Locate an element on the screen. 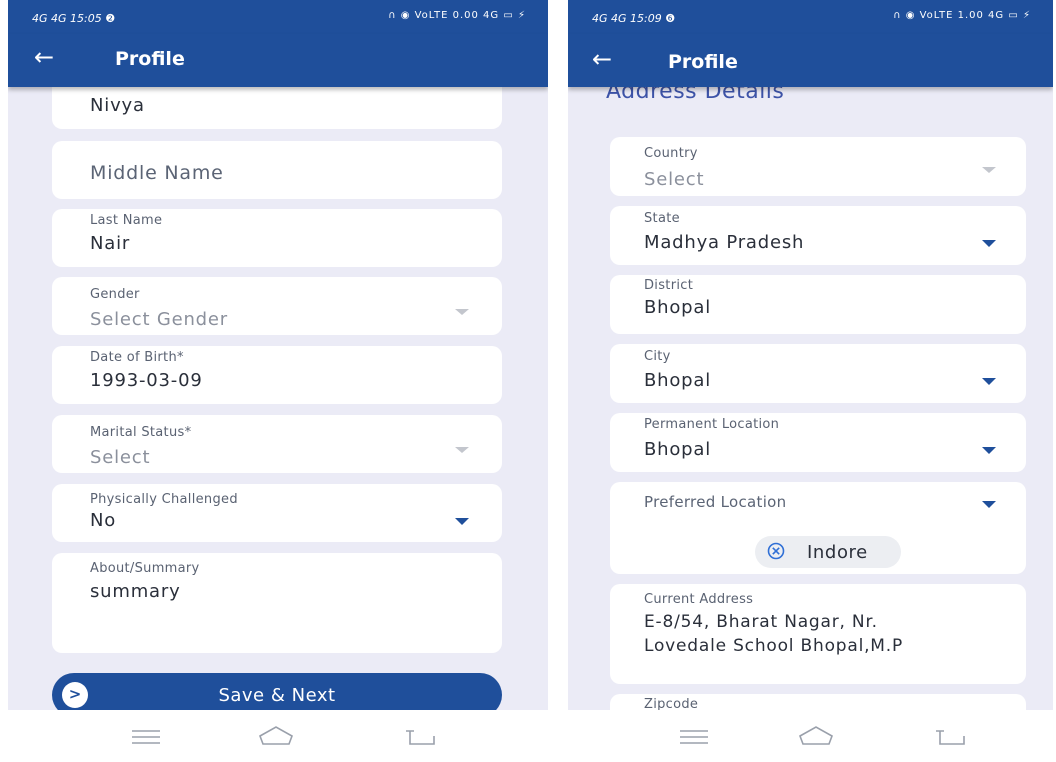  marital-status-placeholder: Select is located at coordinates (120, 457).